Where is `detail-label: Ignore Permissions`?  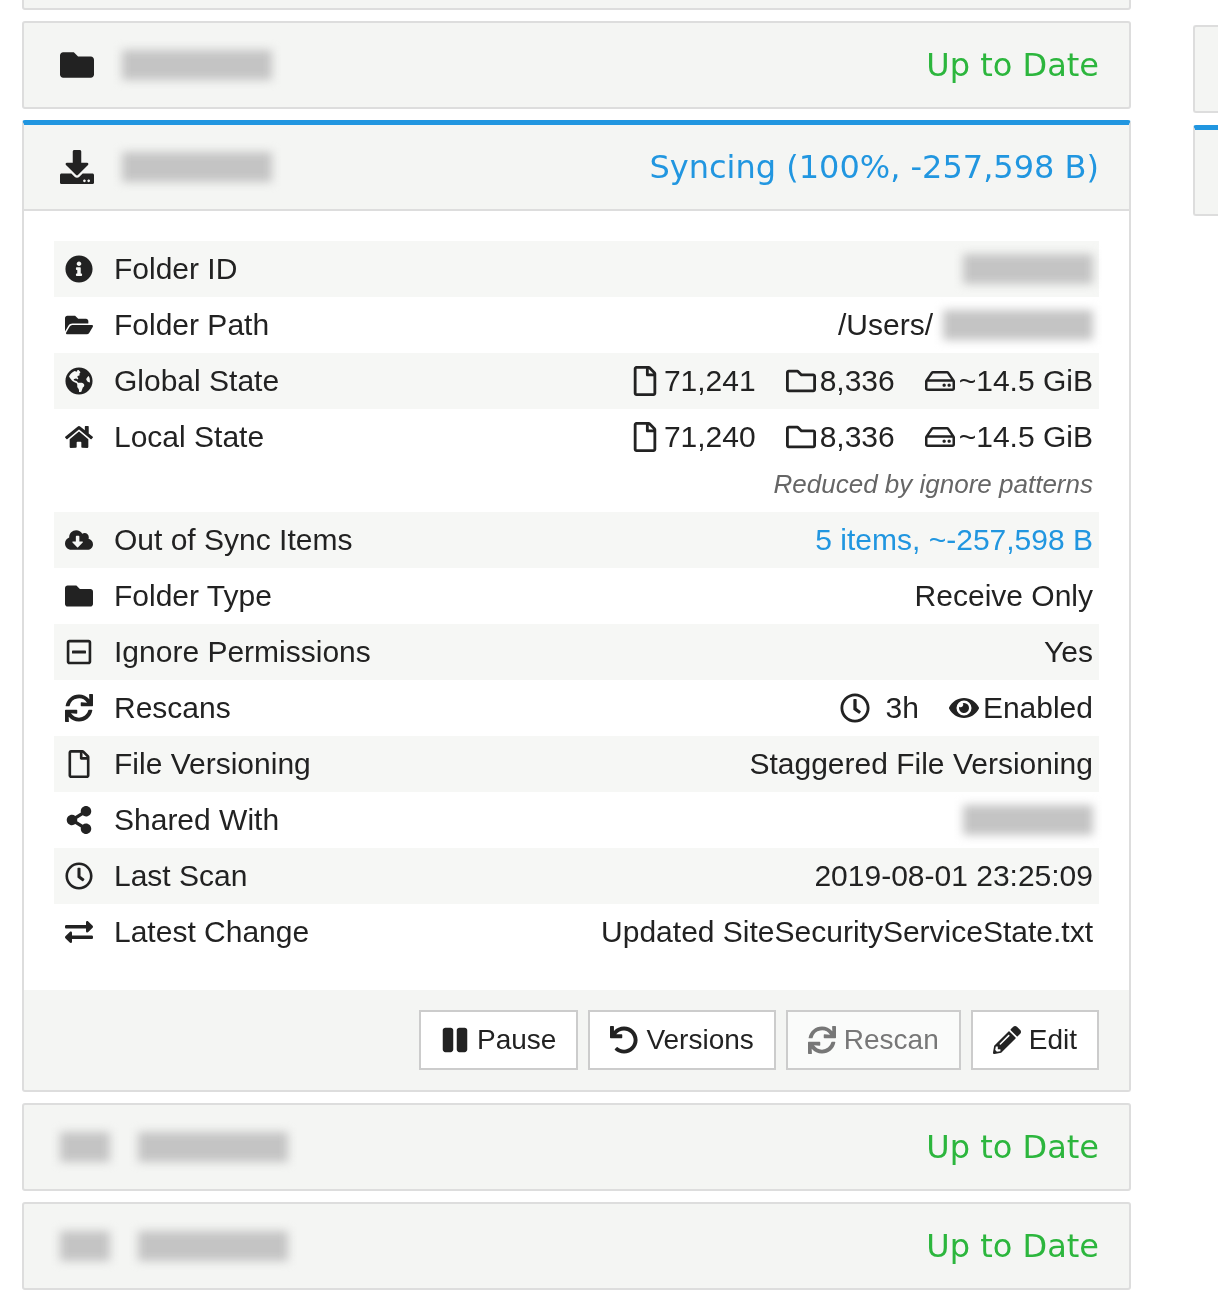
detail-label: Ignore Permissions is located at coordinates (242, 652).